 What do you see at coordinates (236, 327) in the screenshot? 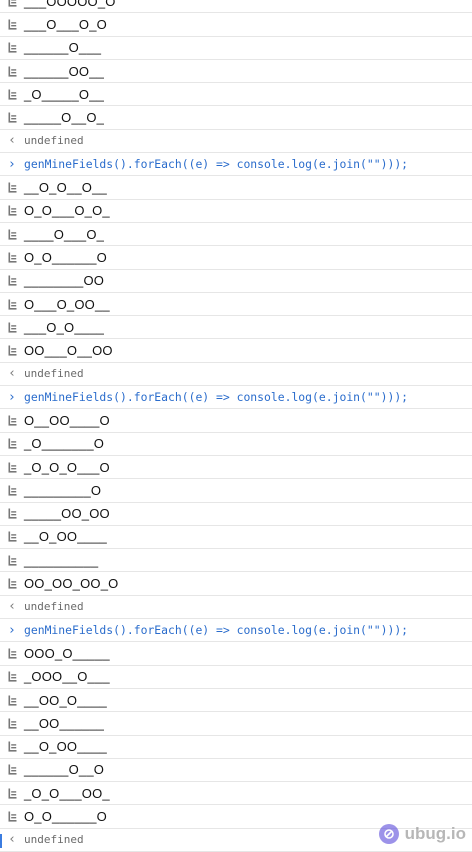
I see `console-log-line: ___O_O____` at bounding box center [236, 327].